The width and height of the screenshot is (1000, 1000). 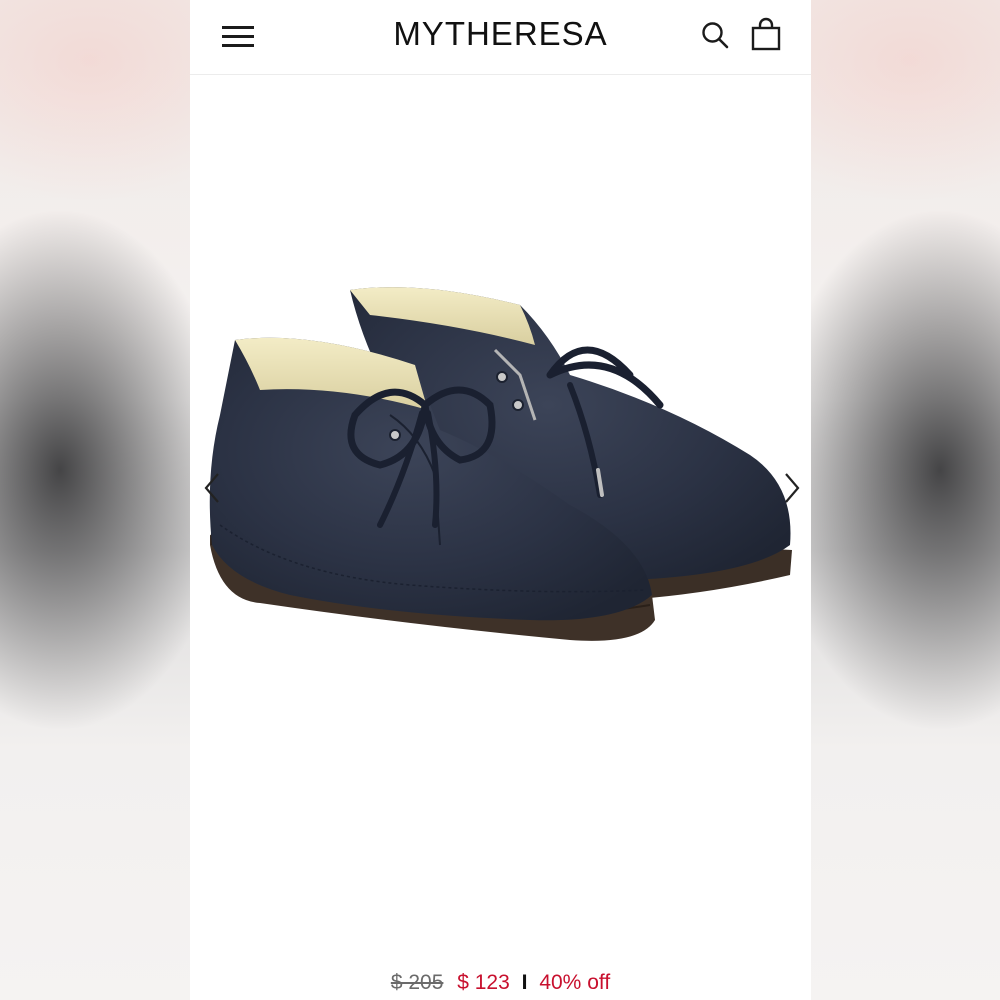 I want to click on chevron-right-icon, so click(x=792, y=488).